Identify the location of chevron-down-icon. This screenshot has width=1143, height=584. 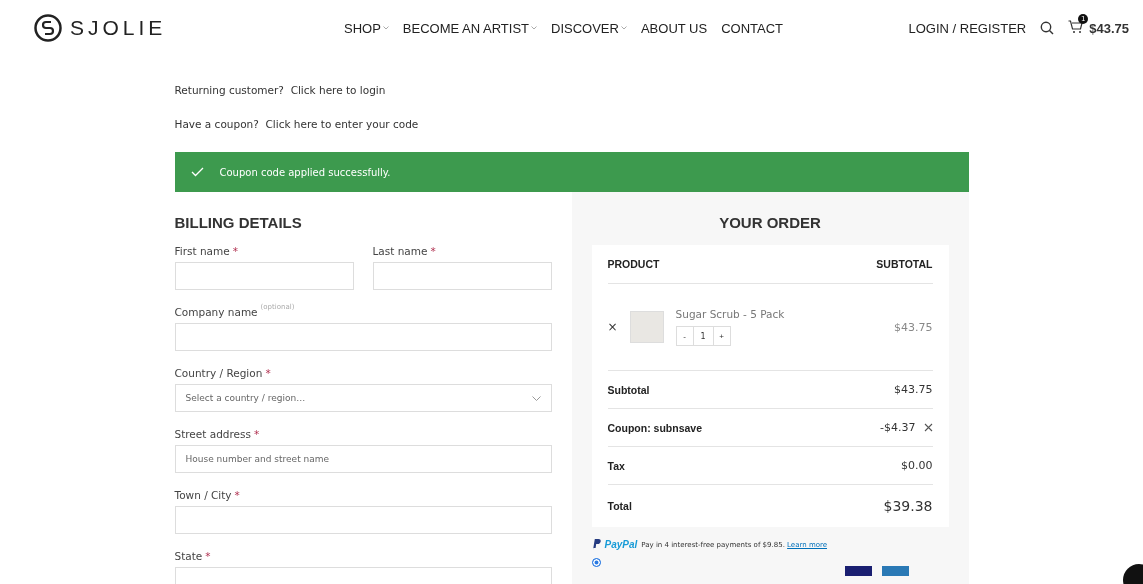
(536, 398).